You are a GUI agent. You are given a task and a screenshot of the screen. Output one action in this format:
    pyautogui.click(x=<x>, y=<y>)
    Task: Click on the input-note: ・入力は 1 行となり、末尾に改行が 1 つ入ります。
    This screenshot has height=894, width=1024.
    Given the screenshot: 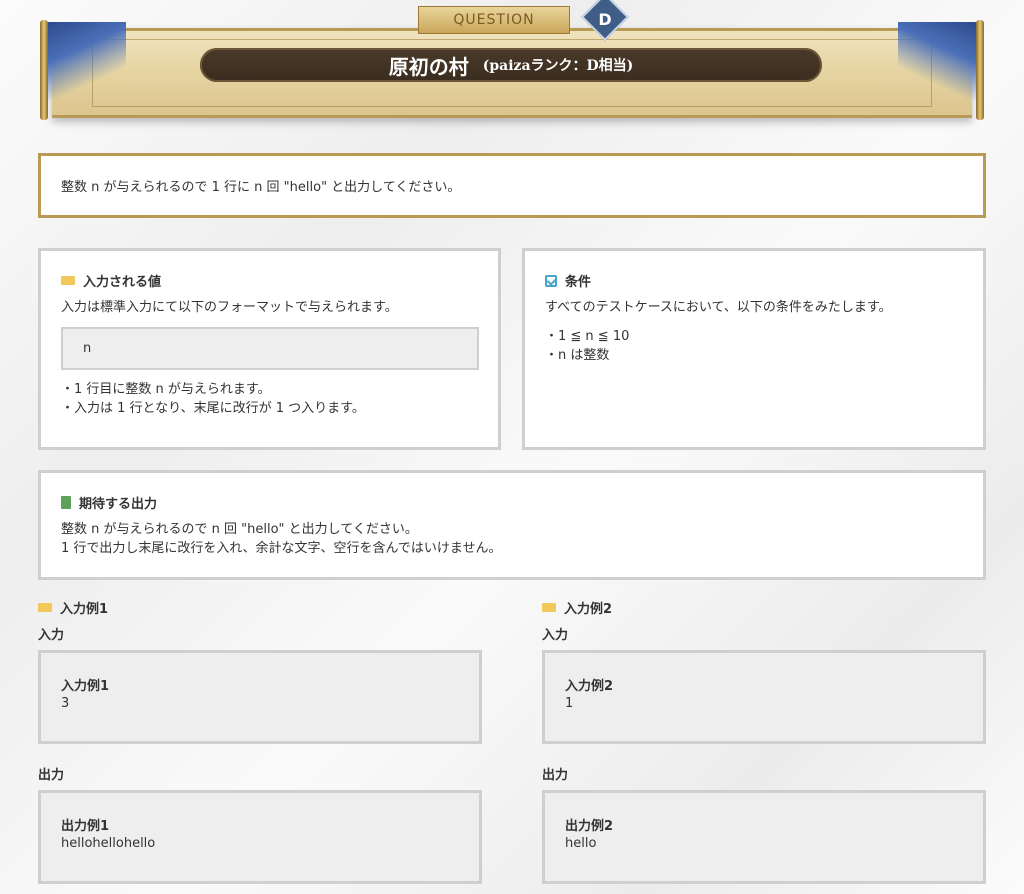 What is the action you would take?
    pyautogui.click(x=213, y=408)
    